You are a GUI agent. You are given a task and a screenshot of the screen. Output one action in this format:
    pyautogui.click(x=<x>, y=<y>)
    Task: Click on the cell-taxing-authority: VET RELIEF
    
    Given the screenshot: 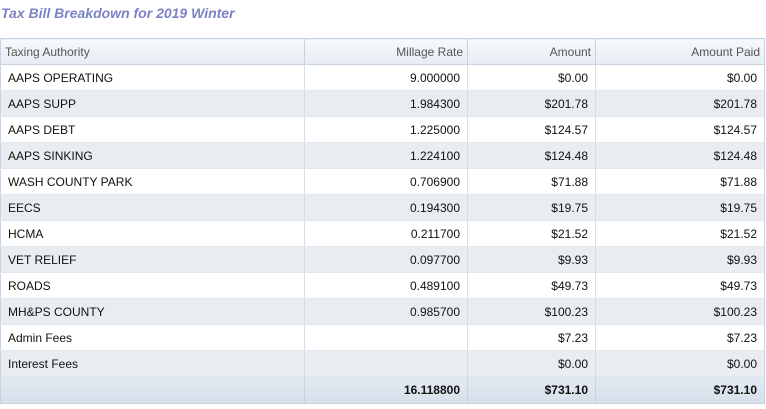 What is the action you would take?
    pyautogui.click(x=152, y=259)
    